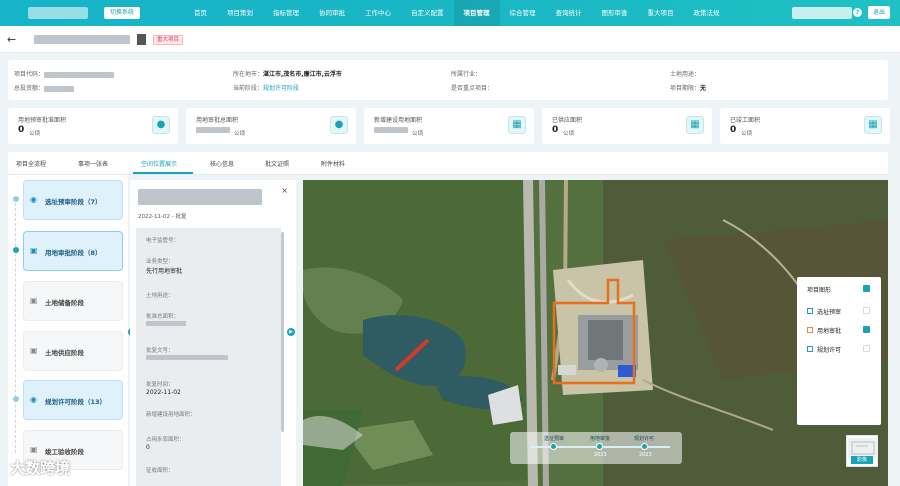 The height and width of the screenshot is (486, 900). Describe the element at coordinates (878, 12) in the screenshot. I see `logout-button: 退出` at that location.